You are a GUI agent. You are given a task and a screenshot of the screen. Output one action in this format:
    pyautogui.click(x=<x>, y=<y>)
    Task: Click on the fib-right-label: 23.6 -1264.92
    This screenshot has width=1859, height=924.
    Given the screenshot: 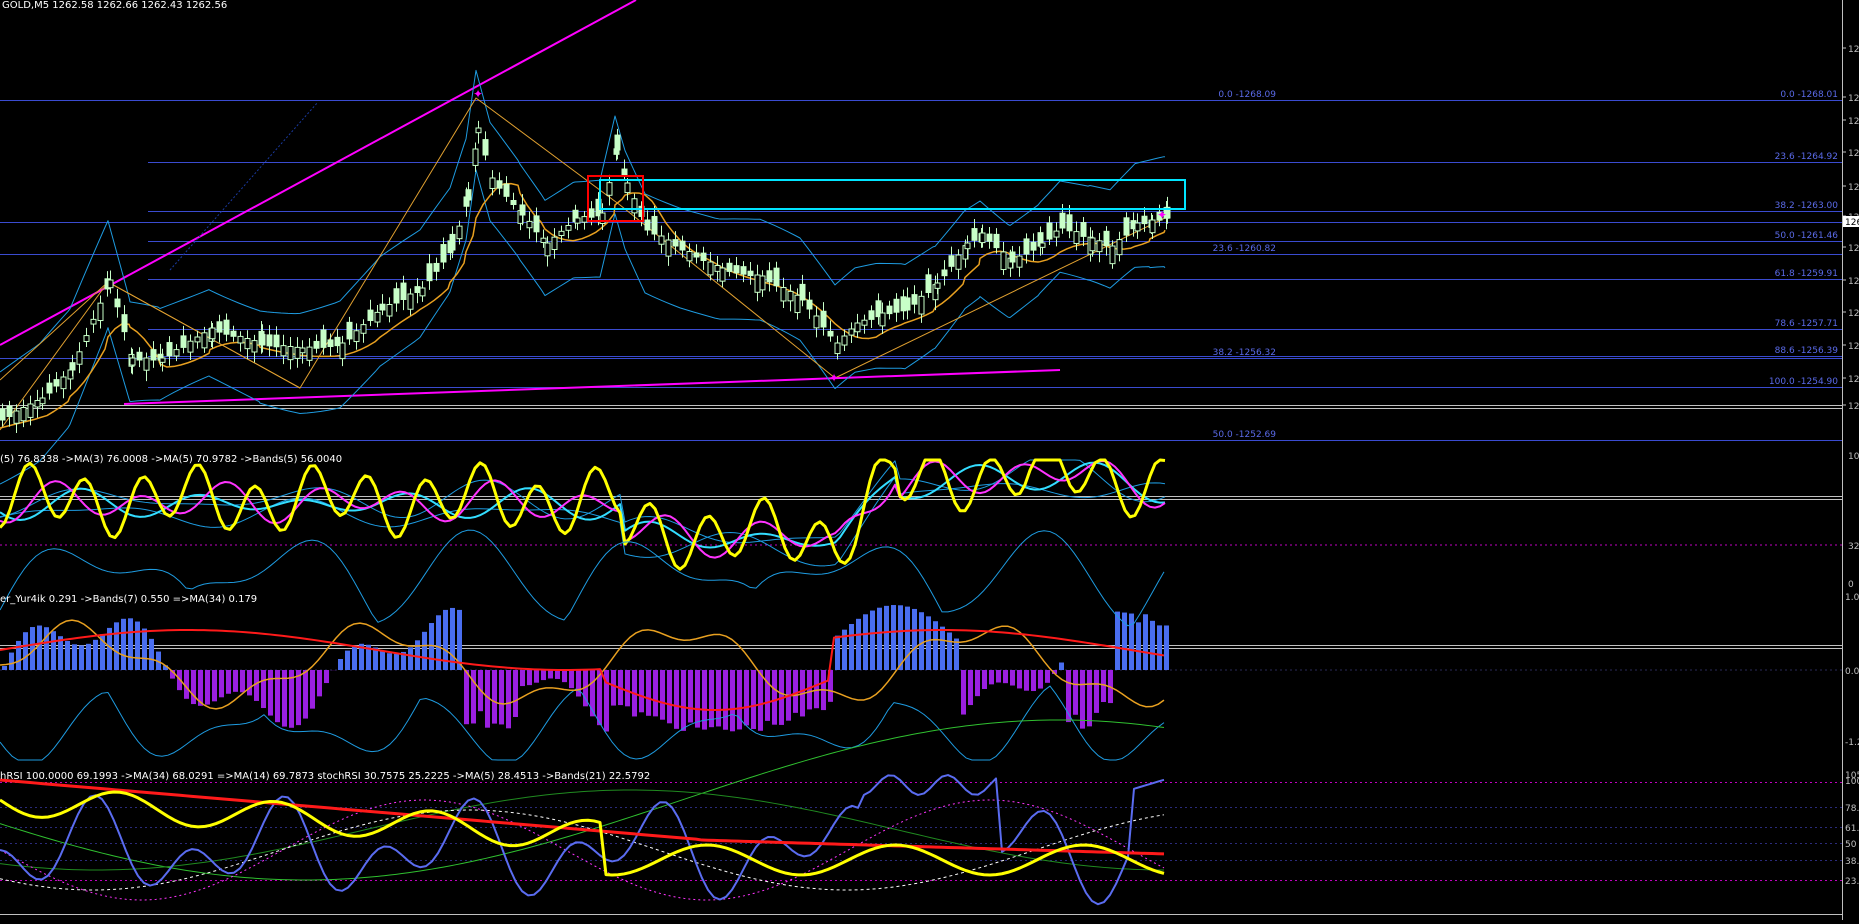 What is the action you would take?
    pyautogui.click(x=1806, y=157)
    